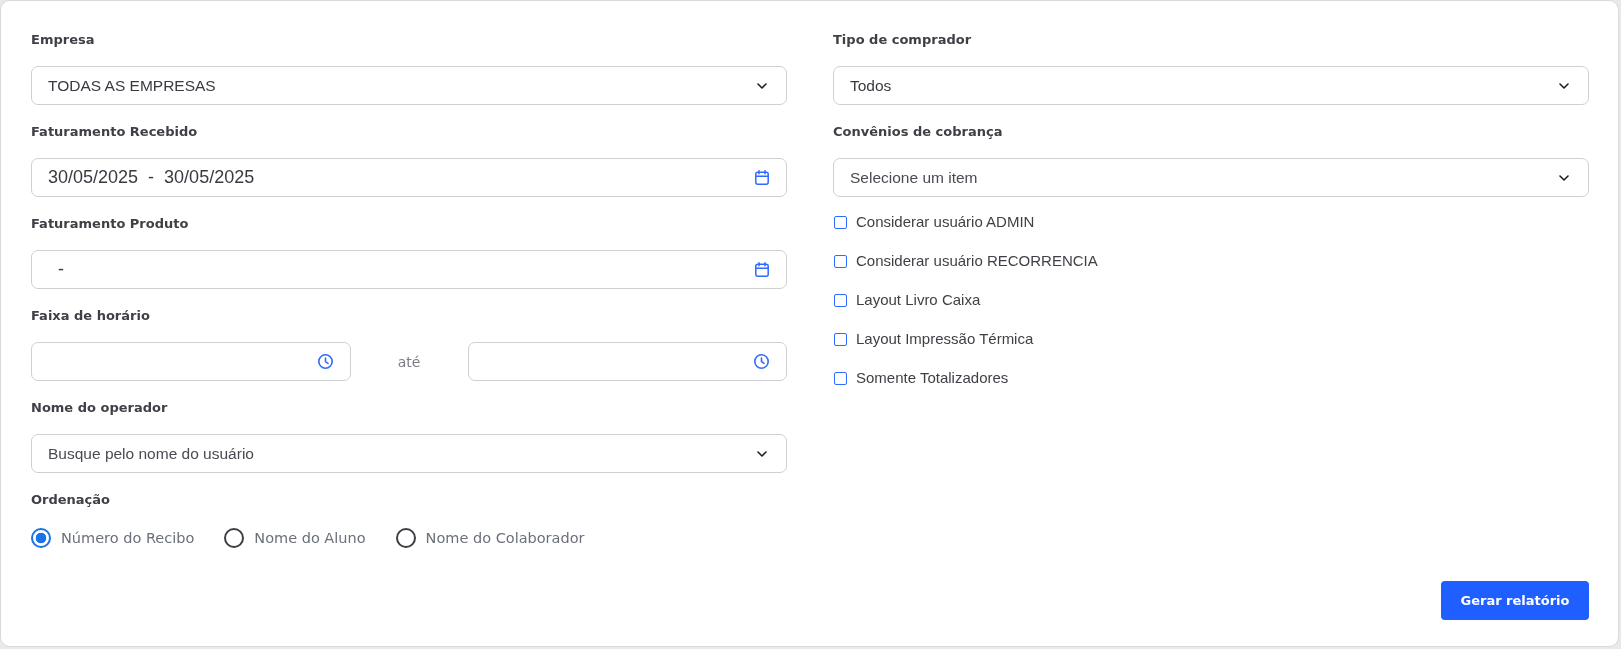 Image resolution: width=1621 pixels, height=649 pixels. Describe the element at coordinates (409, 269) in the screenshot. I see `date-range-field: -` at that location.